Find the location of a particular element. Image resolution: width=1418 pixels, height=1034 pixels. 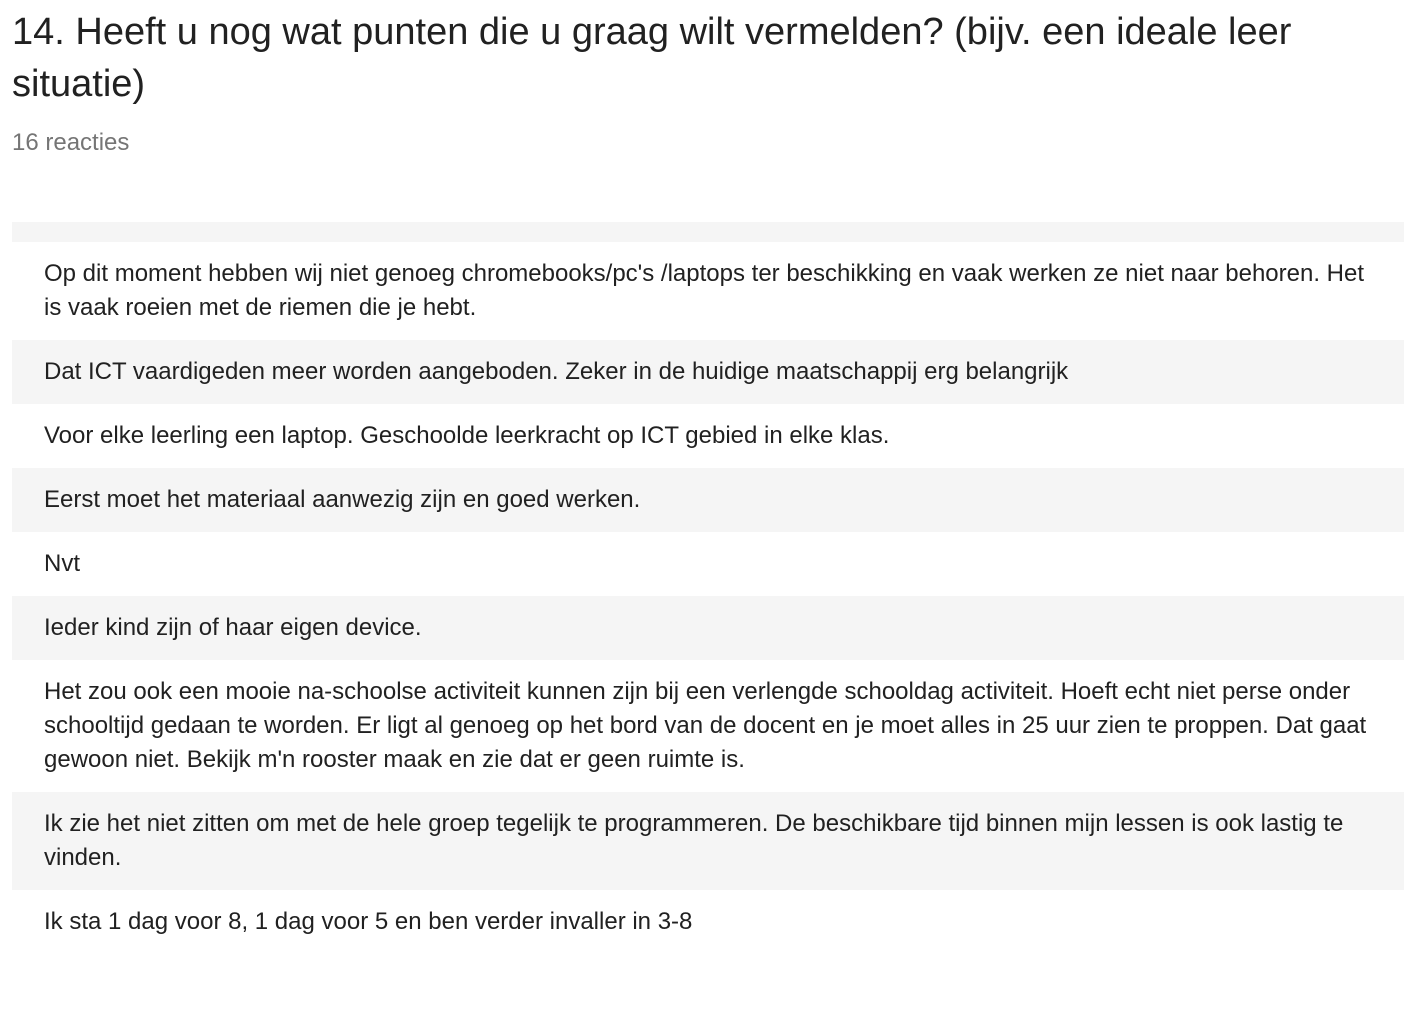

response-count: 16 reacties is located at coordinates (71, 142).